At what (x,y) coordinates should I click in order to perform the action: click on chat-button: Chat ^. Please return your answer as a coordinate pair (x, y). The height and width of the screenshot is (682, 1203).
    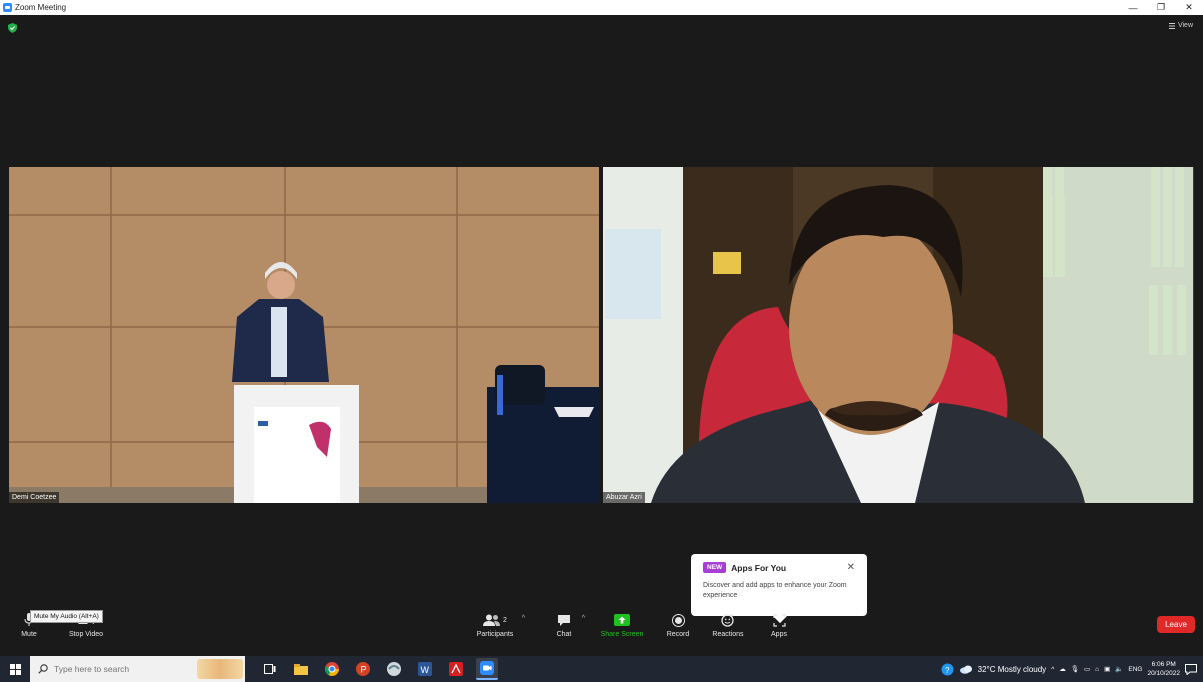
    Looking at the image, I should click on (569, 625).